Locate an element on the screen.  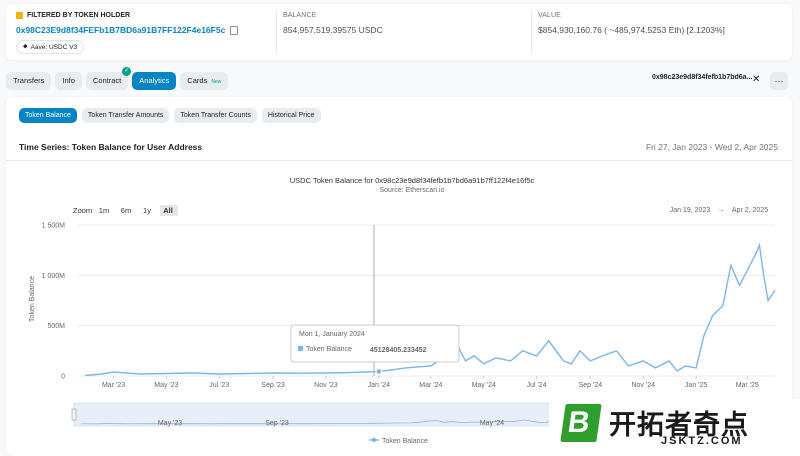
zoom-all-button: All is located at coordinates (168, 210).